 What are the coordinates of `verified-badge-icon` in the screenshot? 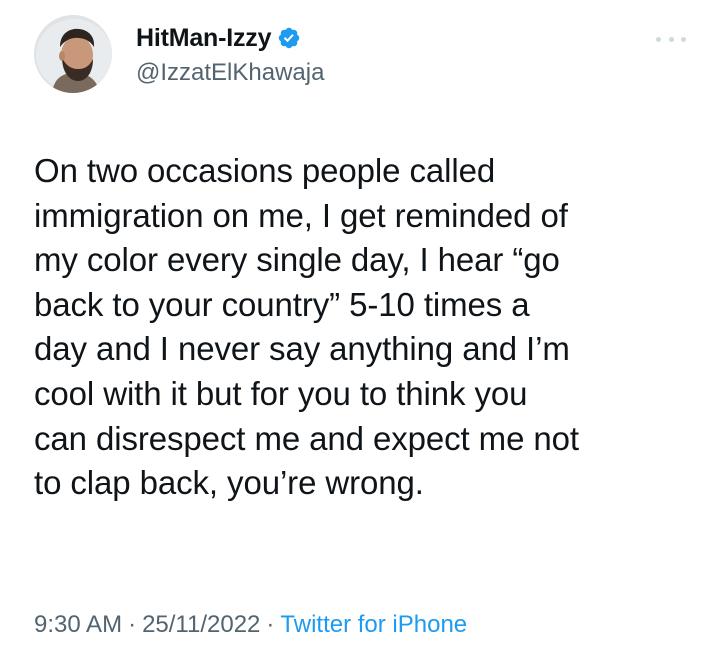 It's located at (289, 38).